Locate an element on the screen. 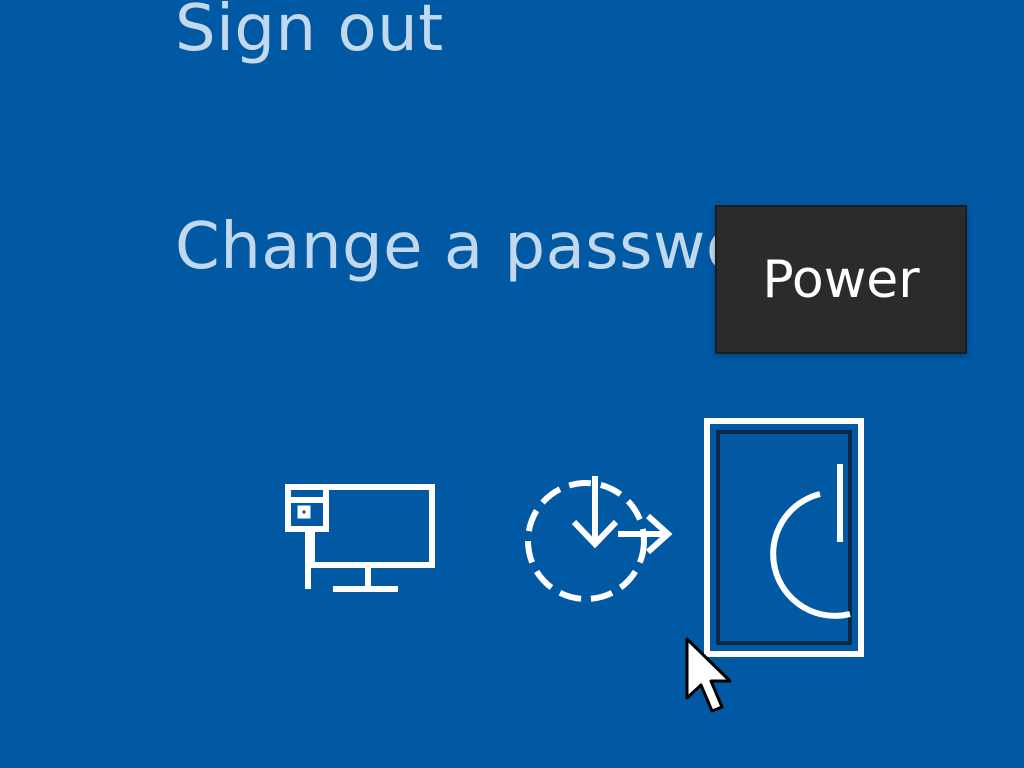  ease-of-access-icon is located at coordinates (599, 539).